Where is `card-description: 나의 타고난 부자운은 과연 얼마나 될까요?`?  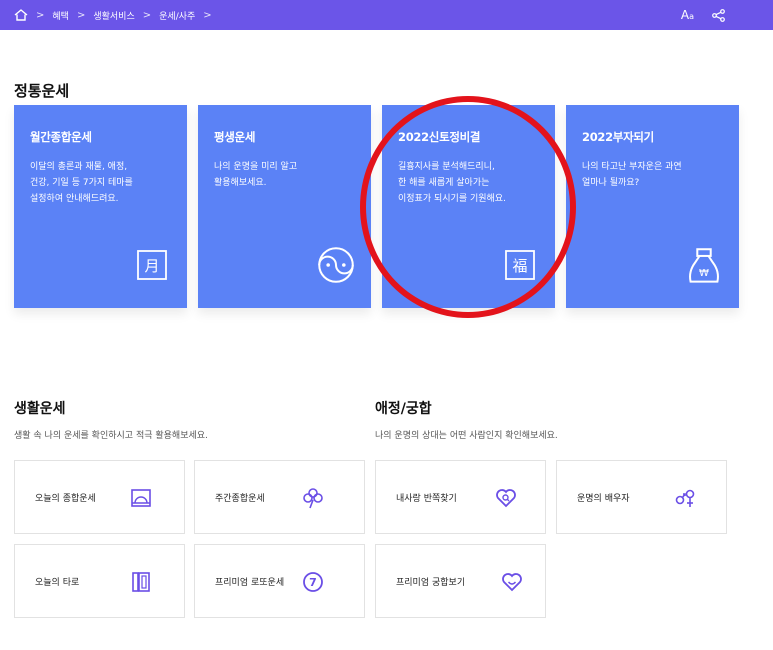 card-description: 나의 타고난 부자운은 과연 얼마나 될까요? is located at coordinates (632, 175).